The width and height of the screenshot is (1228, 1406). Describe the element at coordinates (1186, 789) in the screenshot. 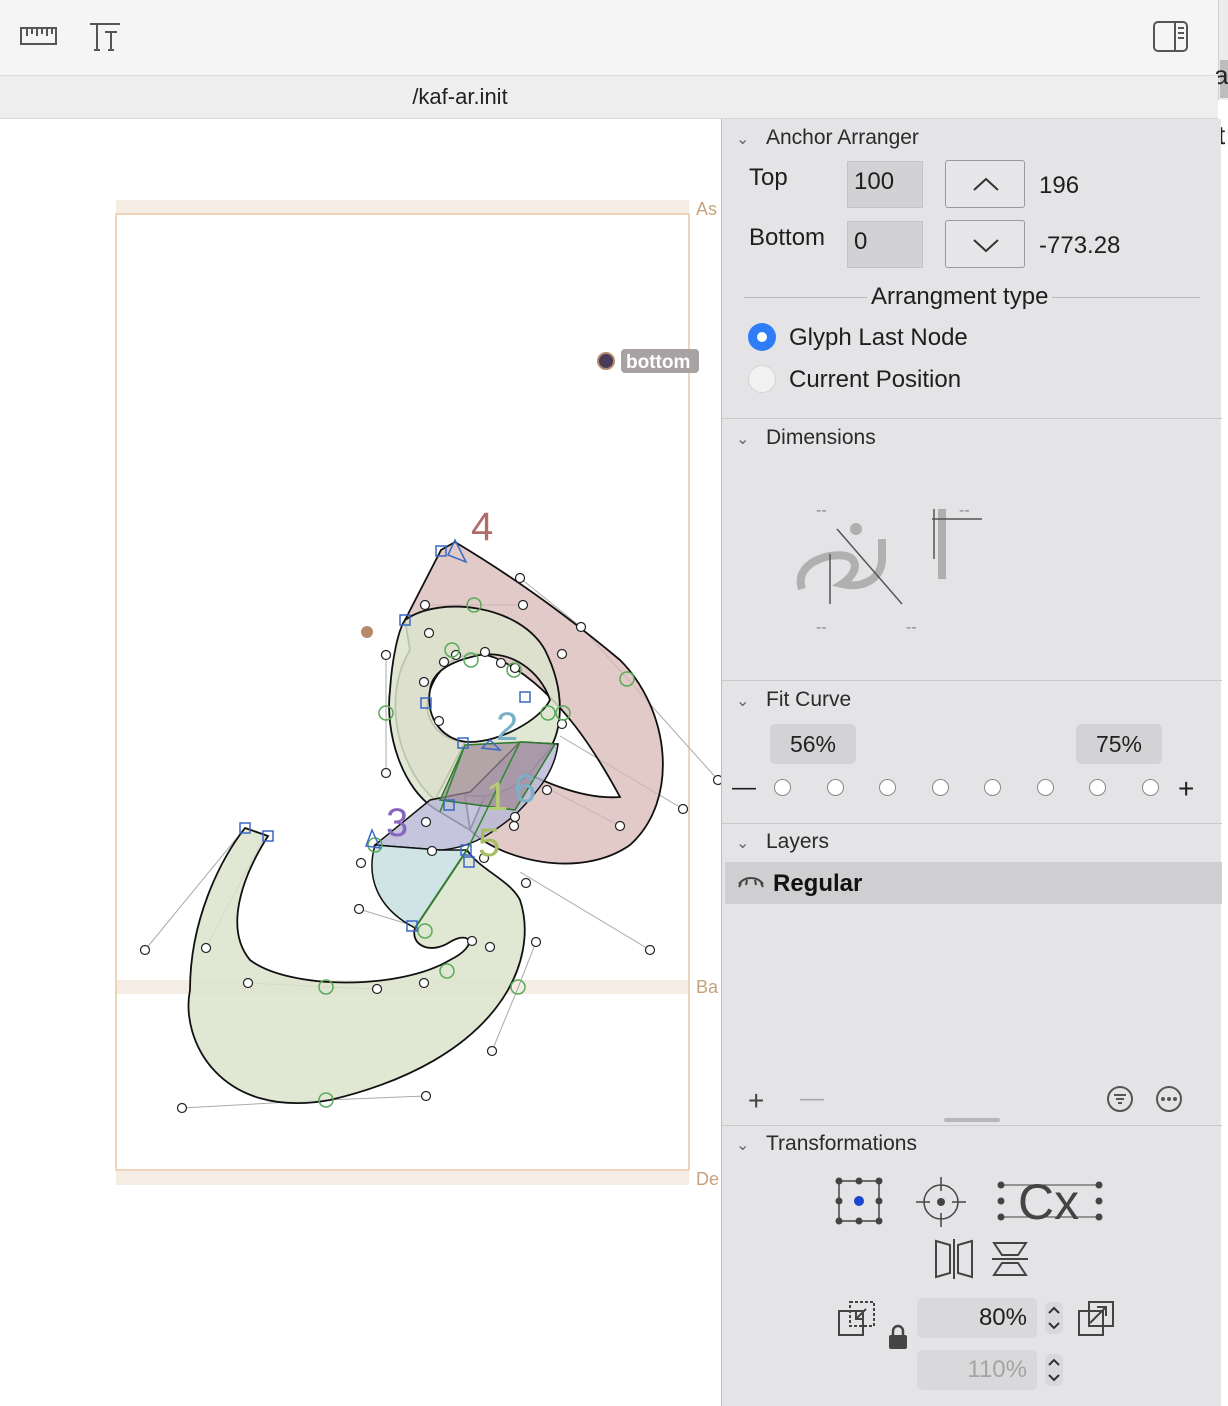

I see `fit-curve-increase-button: +` at that location.